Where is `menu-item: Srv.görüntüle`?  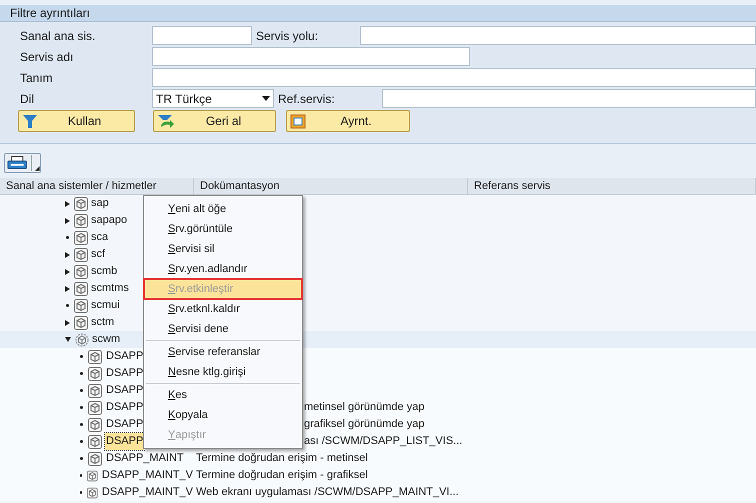 menu-item: Srv.görüntüle is located at coordinates (223, 229).